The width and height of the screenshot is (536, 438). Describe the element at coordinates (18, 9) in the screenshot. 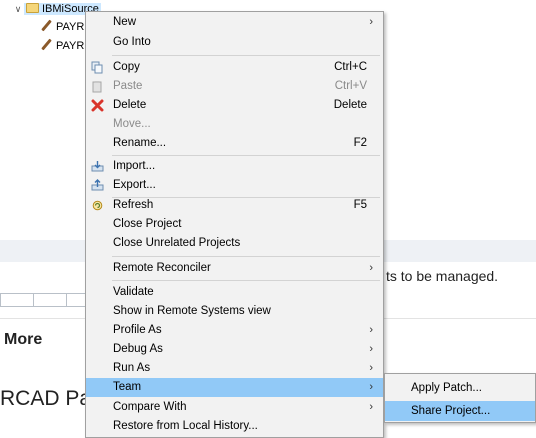

I see `chevron-down-icon: ∨` at that location.